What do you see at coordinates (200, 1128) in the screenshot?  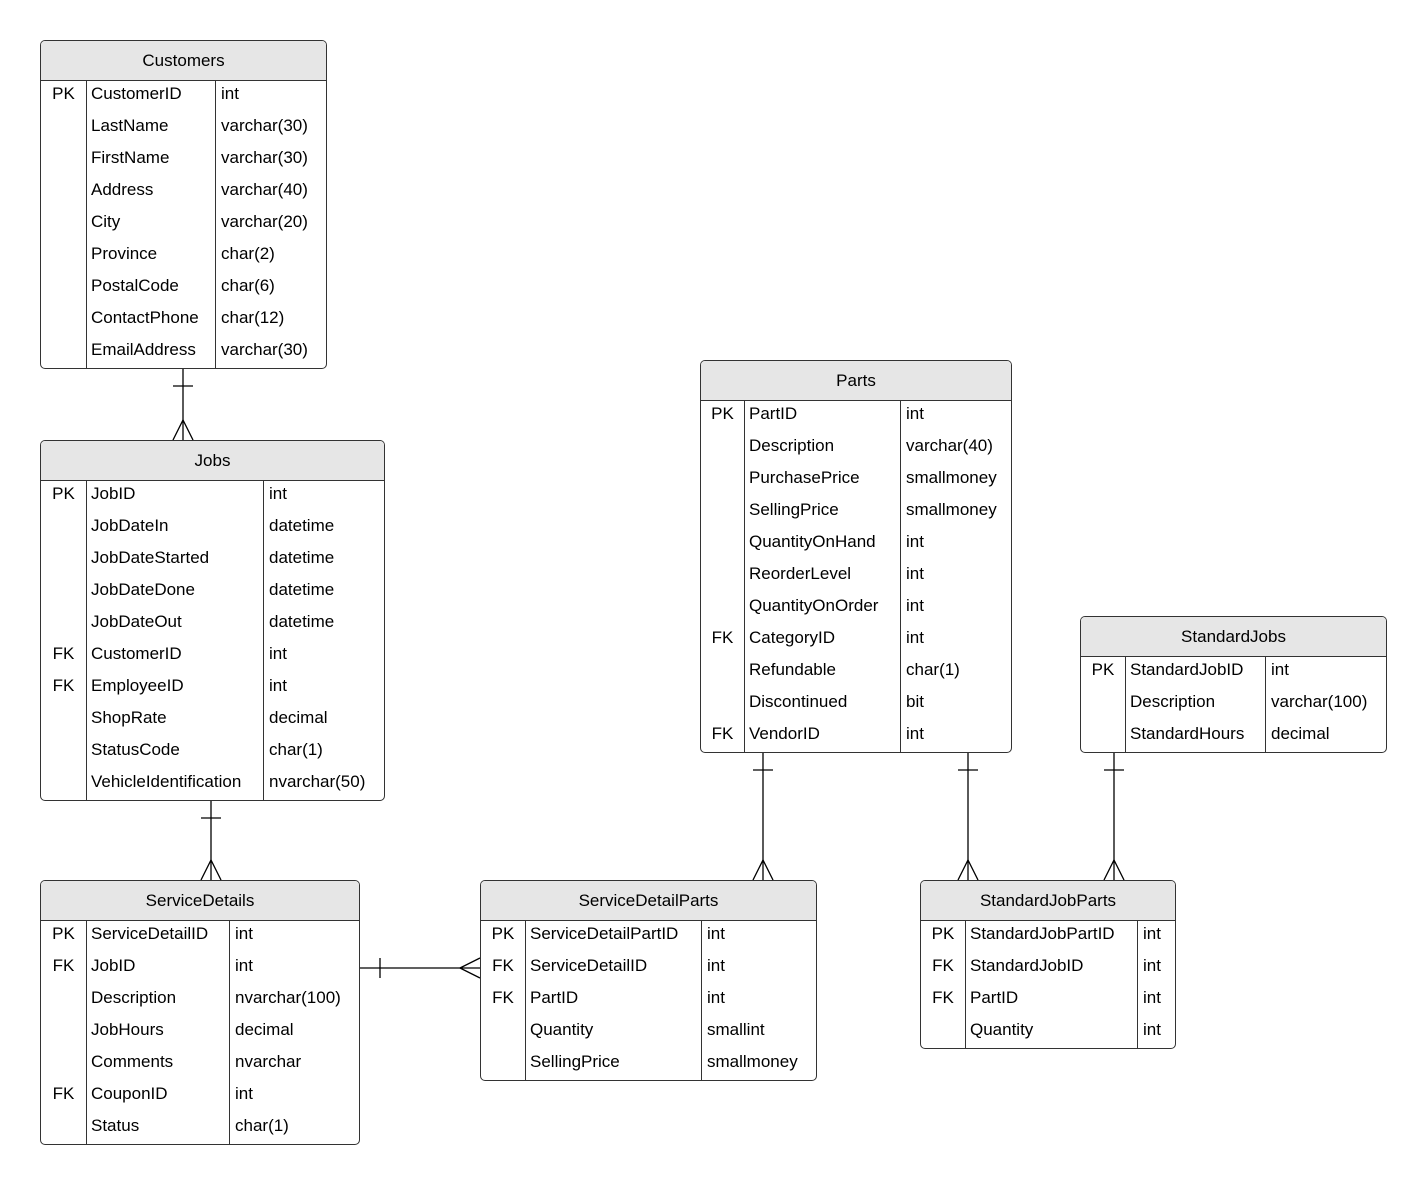 I see `field-row: Status char(1)` at bounding box center [200, 1128].